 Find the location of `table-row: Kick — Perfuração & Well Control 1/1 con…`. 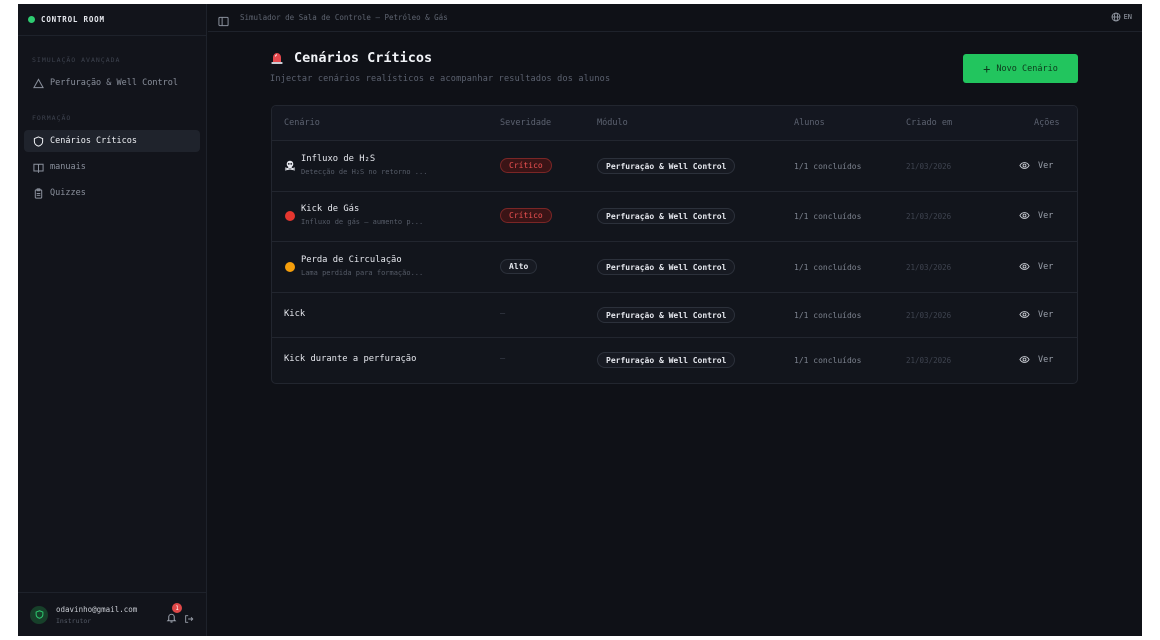

table-row: Kick — Perfuração & Well Control 1/1 con… is located at coordinates (674, 315).